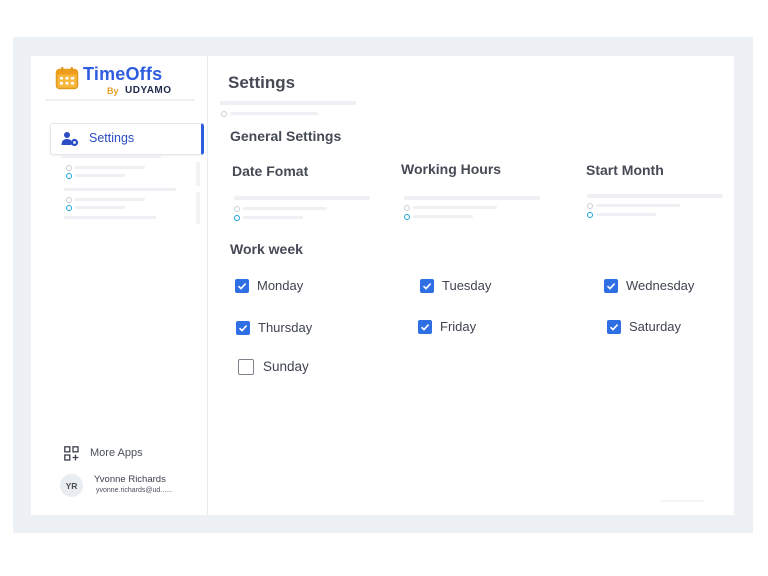 Image resolution: width=768 pixels, height=576 pixels. I want to click on app-title: TimeOffs, so click(123, 74).